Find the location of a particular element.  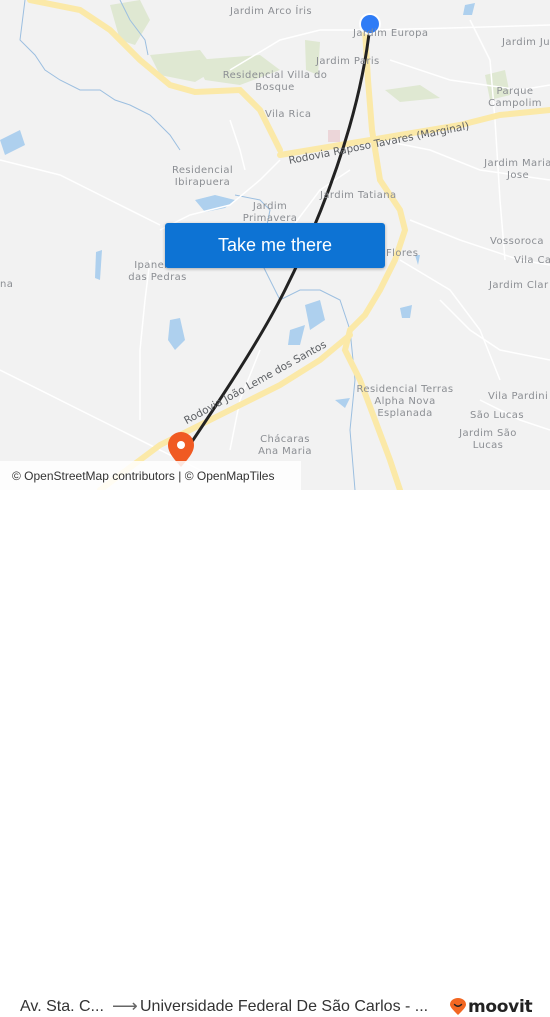

take-me-there-button: Take me there is located at coordinates (275, 245).